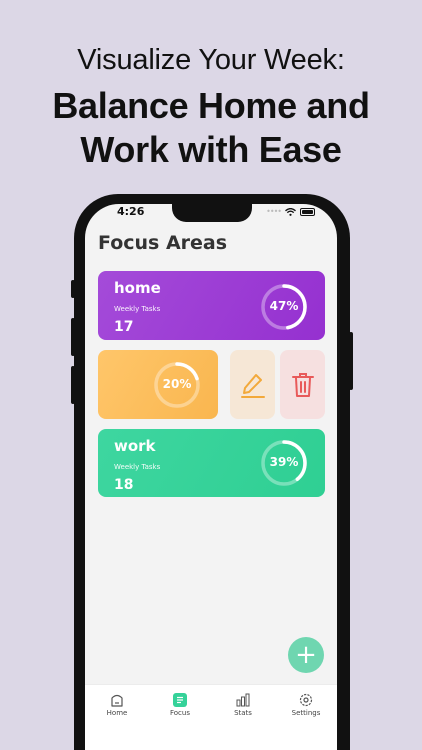 This screenshot has height=750, width=422. What do you see at coordinates (73, 385) in the screenshot?
I see `phone-volume-down-button` at bounding box center [73, 385].